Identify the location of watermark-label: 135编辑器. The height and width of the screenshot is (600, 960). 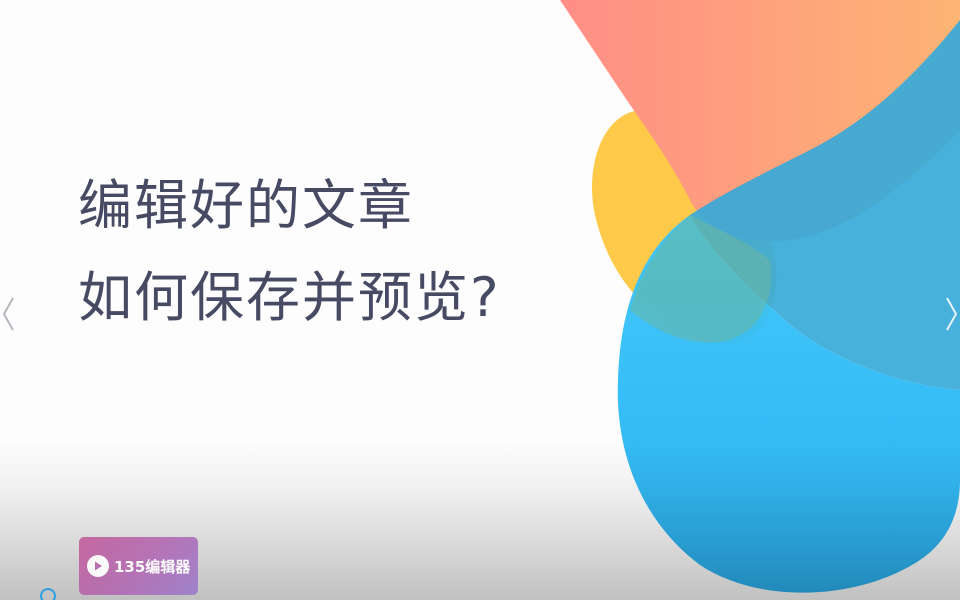
(152, 566).